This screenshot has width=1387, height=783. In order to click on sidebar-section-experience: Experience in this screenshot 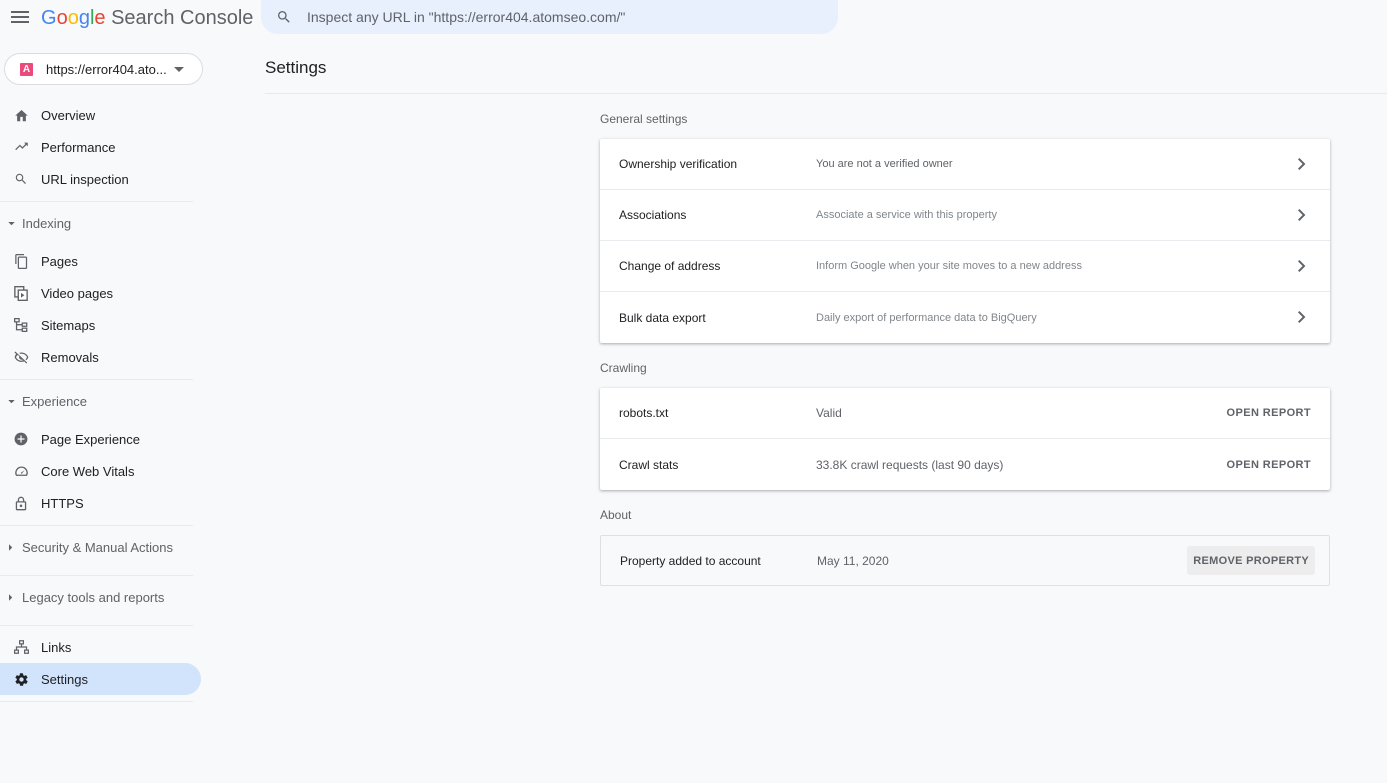, I will do `click(96, 401)`.